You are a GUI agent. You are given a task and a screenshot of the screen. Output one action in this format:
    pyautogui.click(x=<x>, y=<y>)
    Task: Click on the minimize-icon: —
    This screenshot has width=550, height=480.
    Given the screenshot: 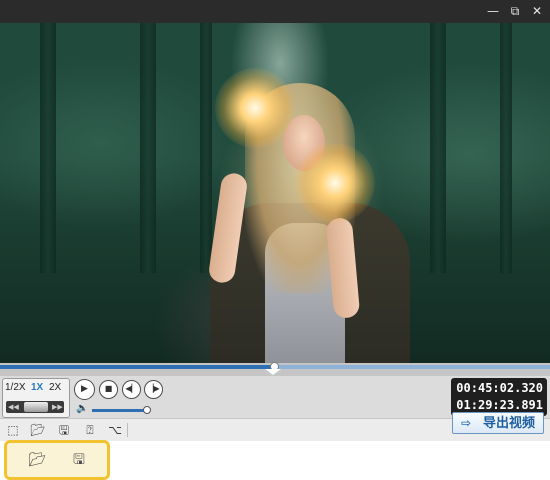 What is the action you would take?
    pyautogui.click(x=493, y=11)
    